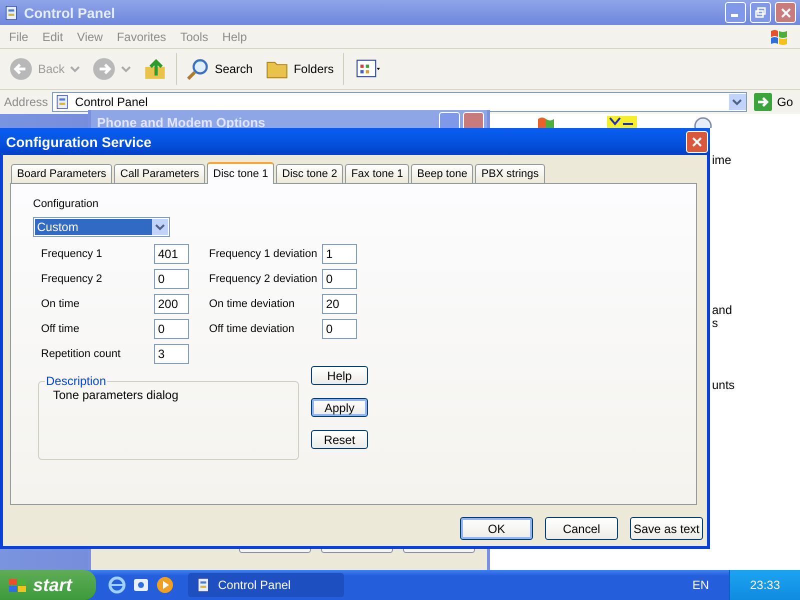  What do you see at coordinates (60, 329) in the screenshot?
I see `field-label: Off time` at bounding box center [60, 329].